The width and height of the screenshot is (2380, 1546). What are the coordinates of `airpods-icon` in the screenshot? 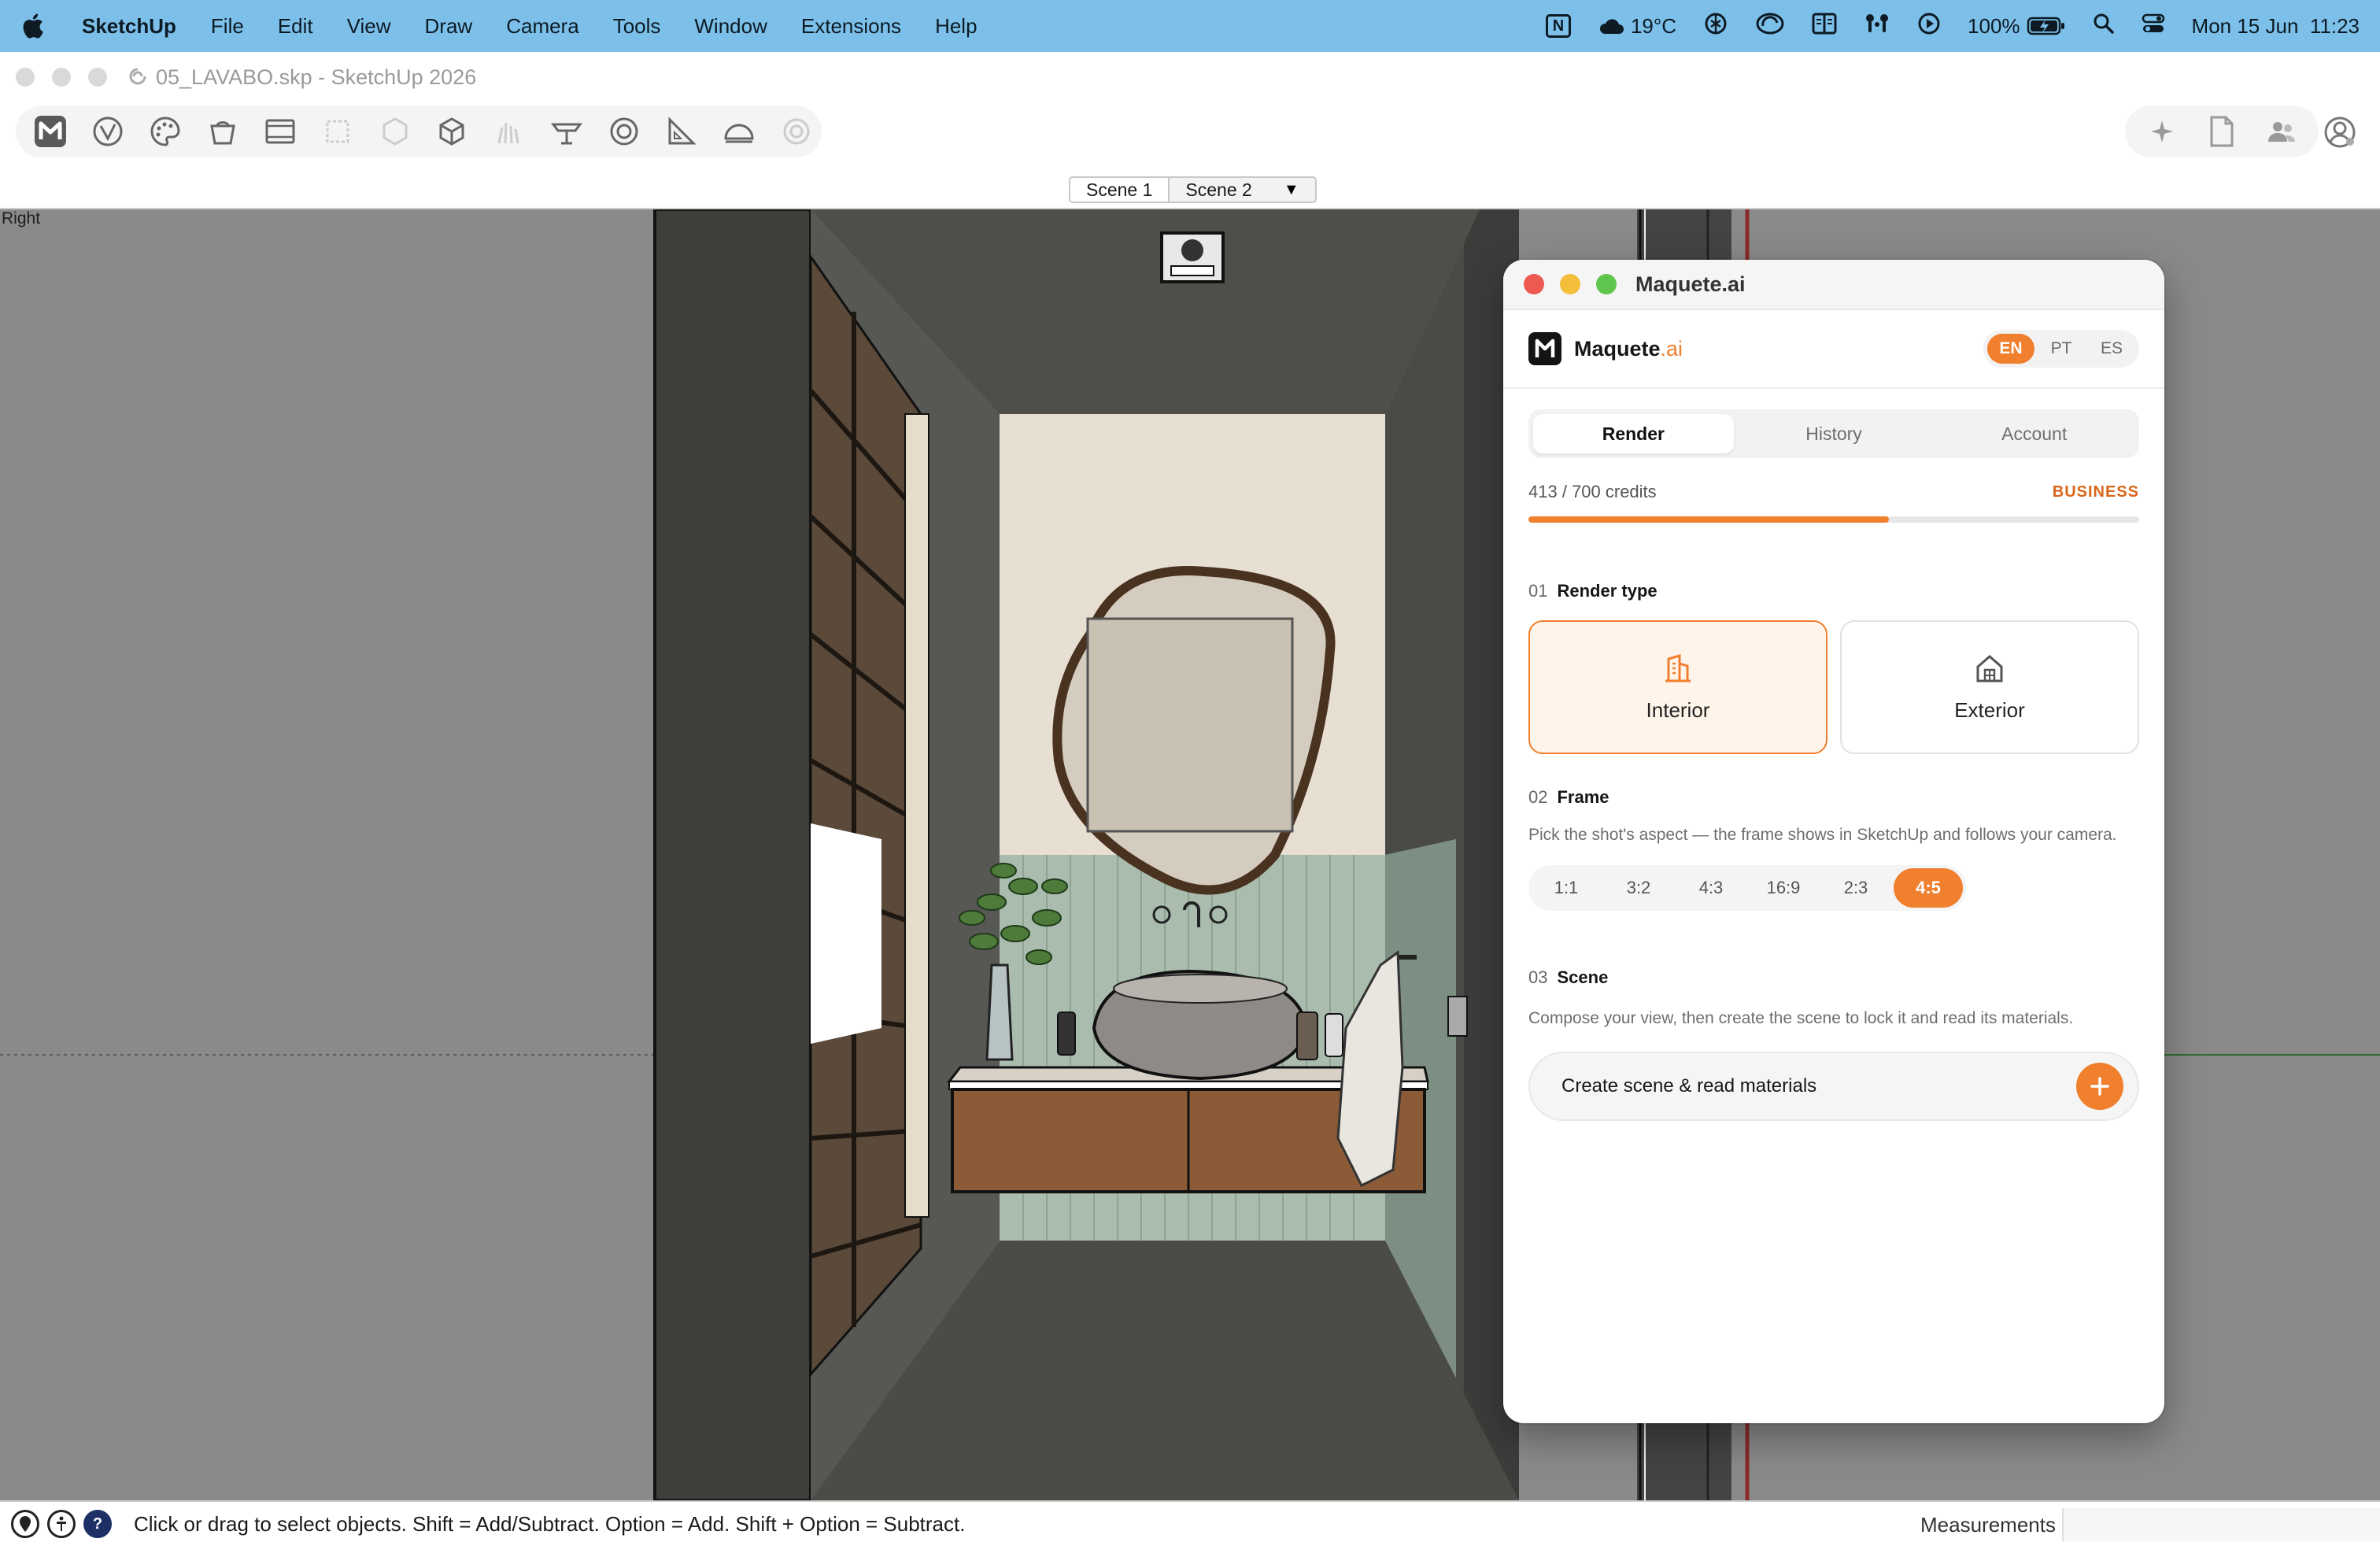 It's located at (1877, 27).